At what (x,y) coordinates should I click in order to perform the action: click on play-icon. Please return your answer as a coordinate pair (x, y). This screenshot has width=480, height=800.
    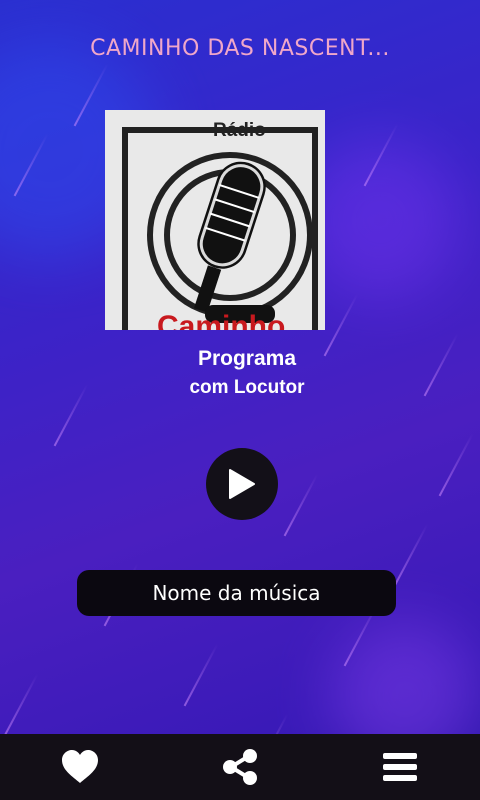
    Looking at the image, I should click on (242, 484).